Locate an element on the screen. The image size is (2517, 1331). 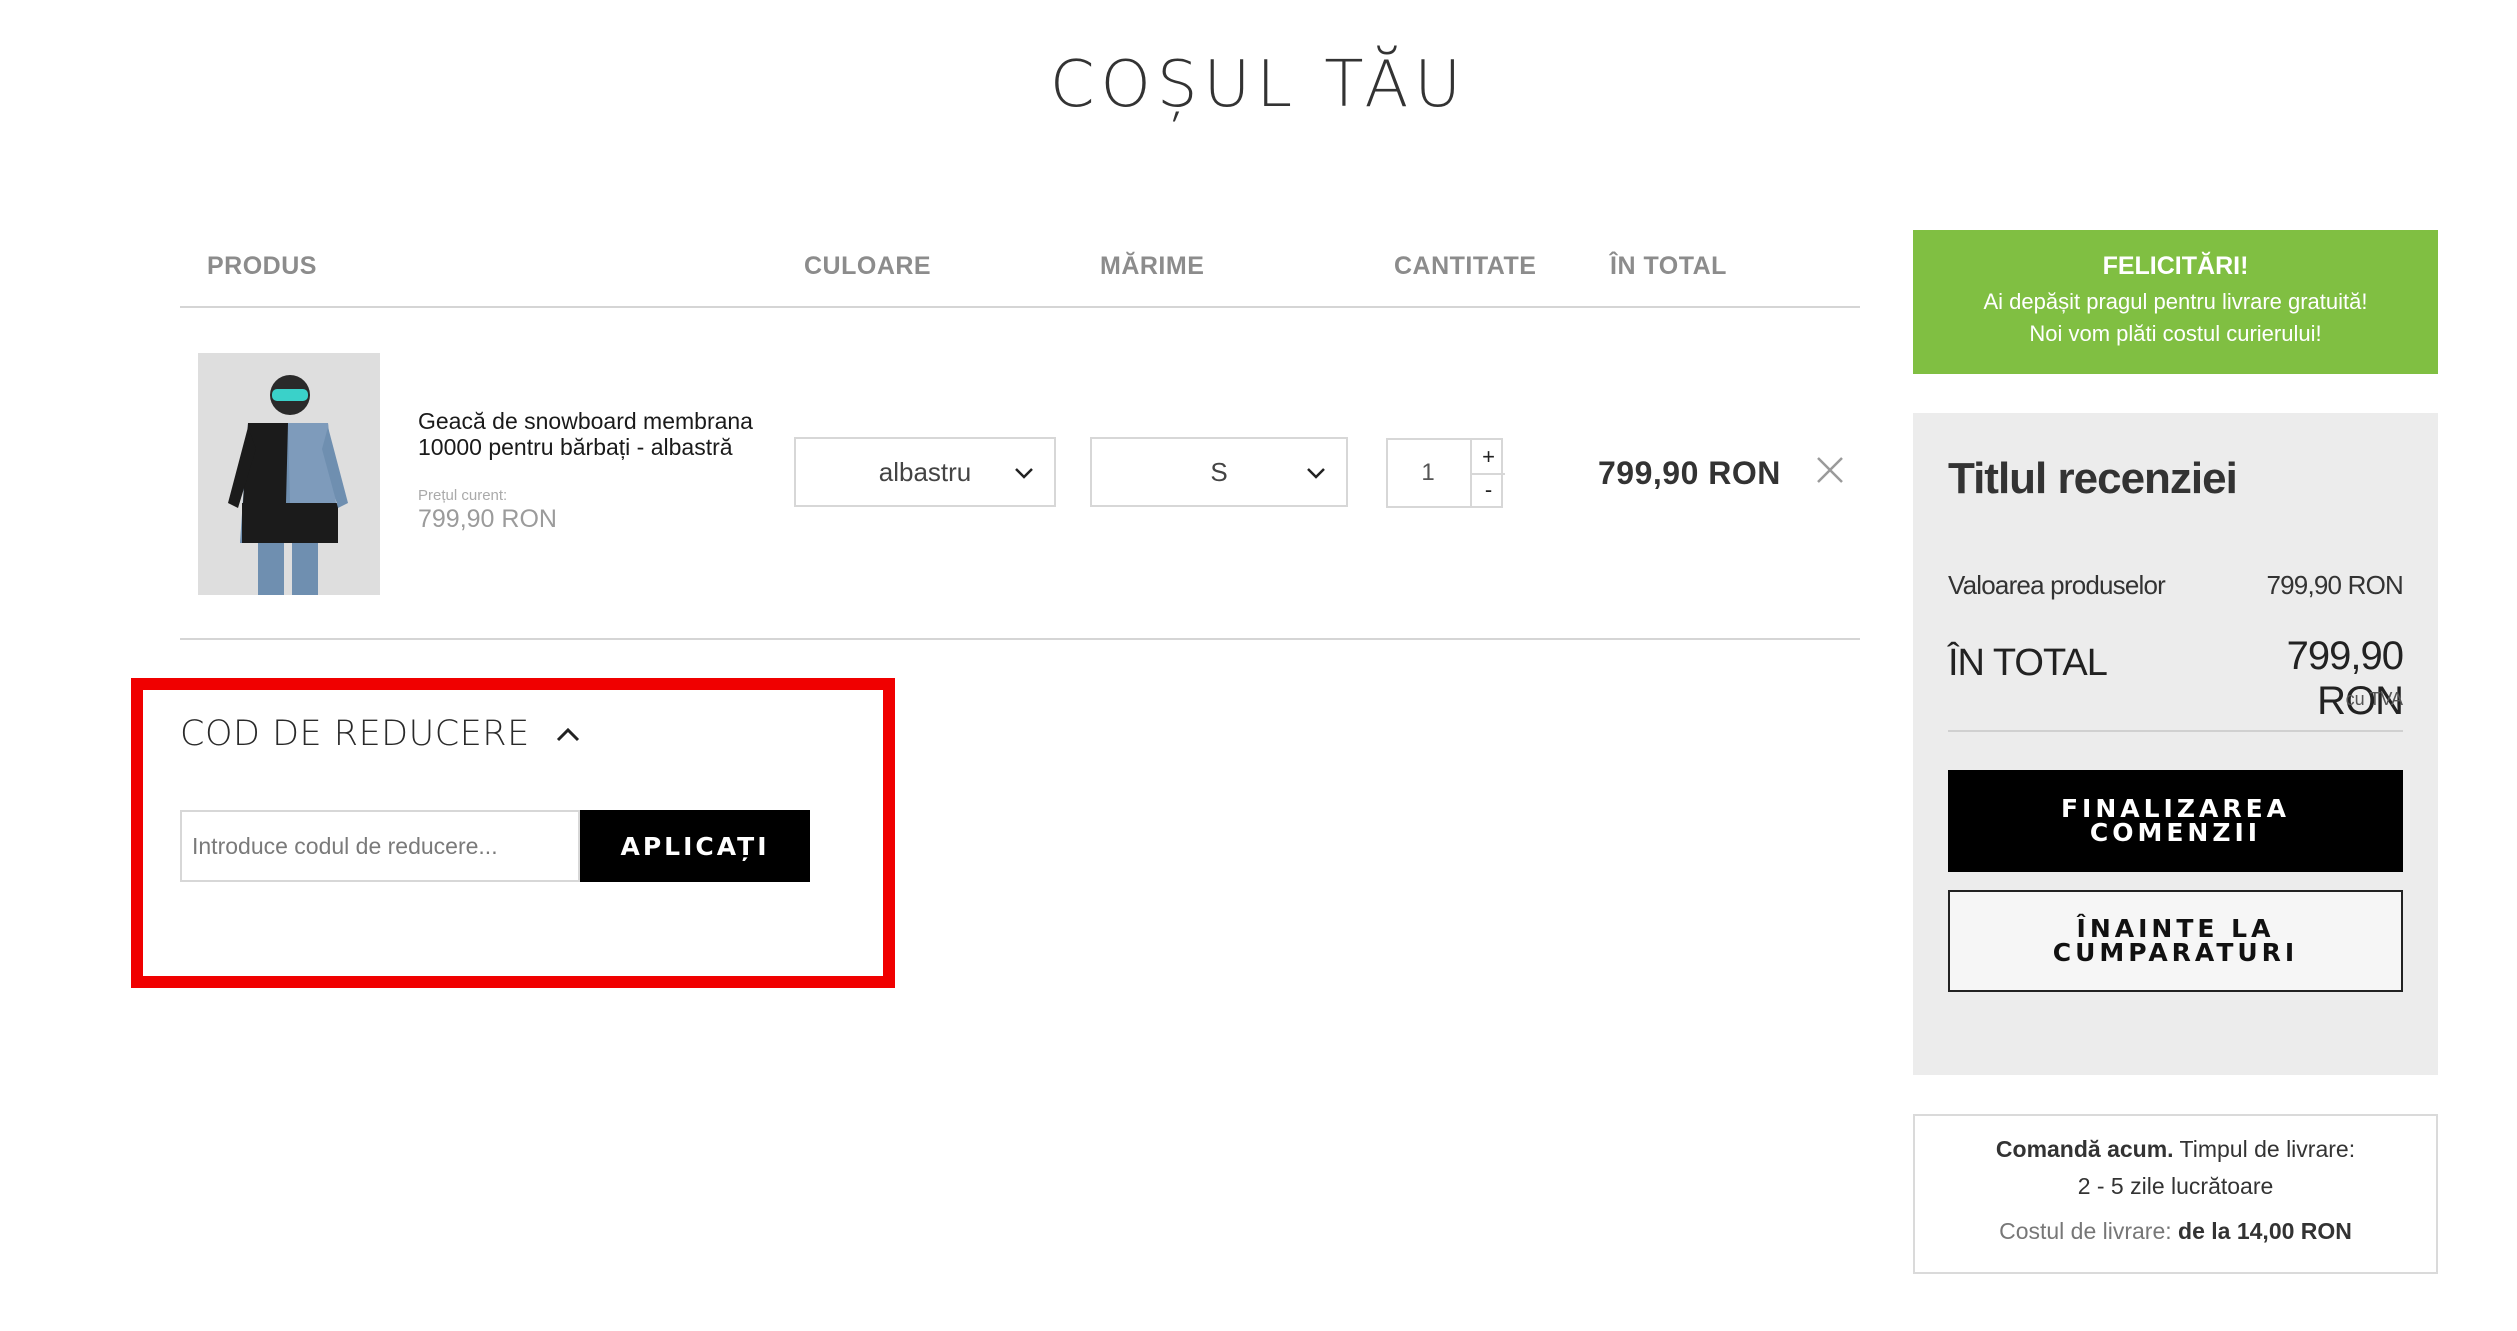
free-shipping-title: FELICITĂRI! is located at coordinates (2175, 266).